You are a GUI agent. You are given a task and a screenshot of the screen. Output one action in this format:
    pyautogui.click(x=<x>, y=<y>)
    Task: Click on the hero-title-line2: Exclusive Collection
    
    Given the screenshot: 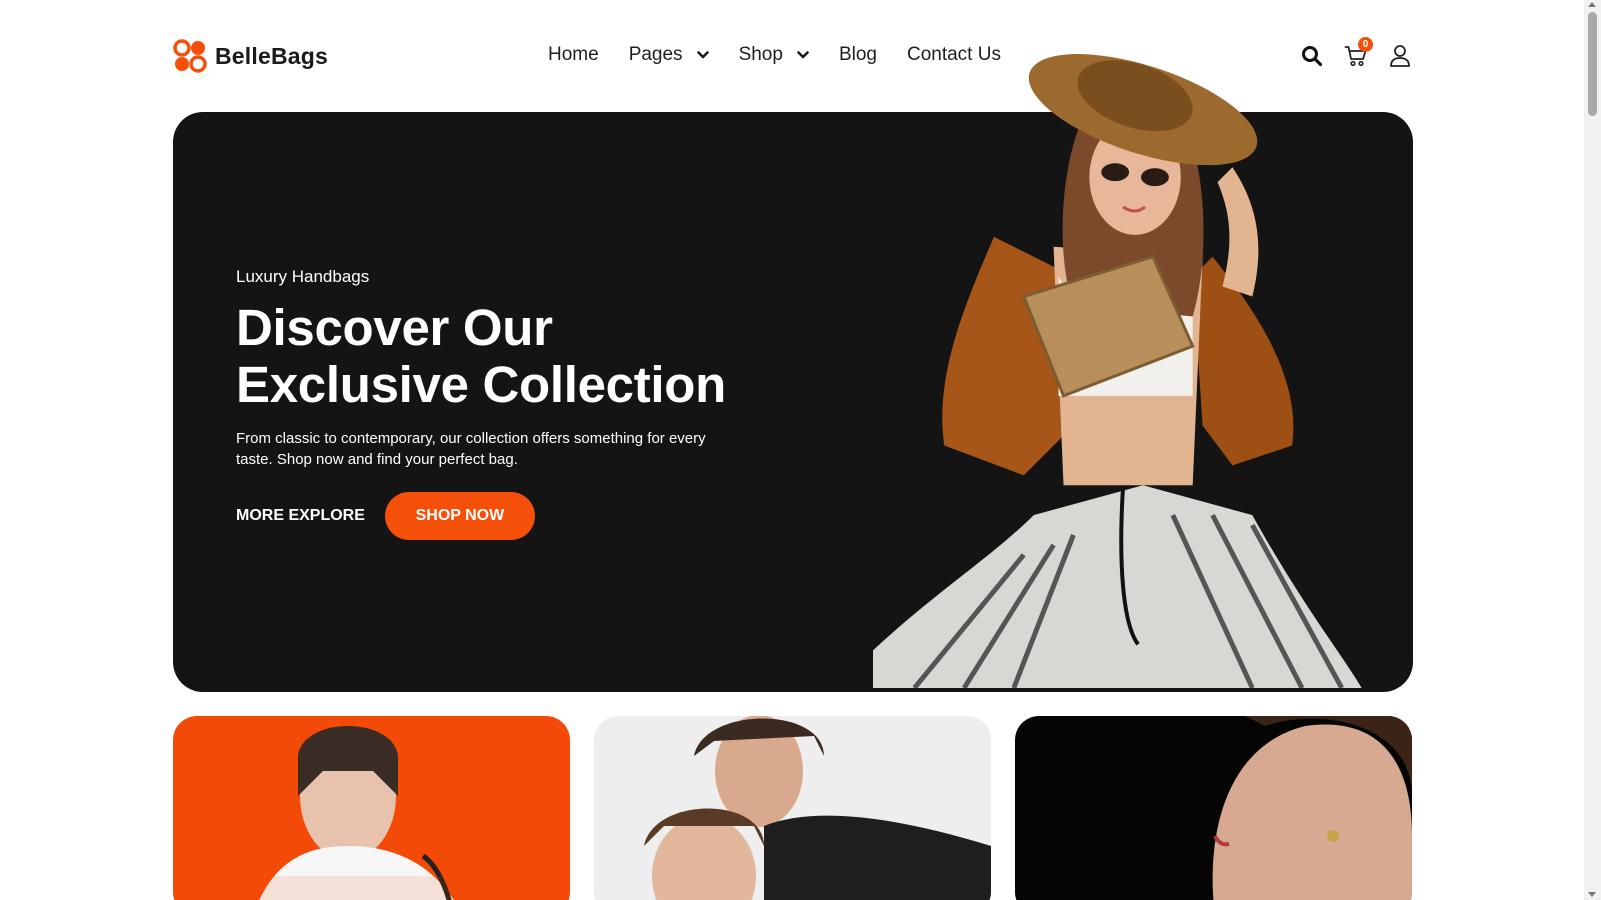 What is the action you would take?
    pyautogui.click(x=481, y=384)
    